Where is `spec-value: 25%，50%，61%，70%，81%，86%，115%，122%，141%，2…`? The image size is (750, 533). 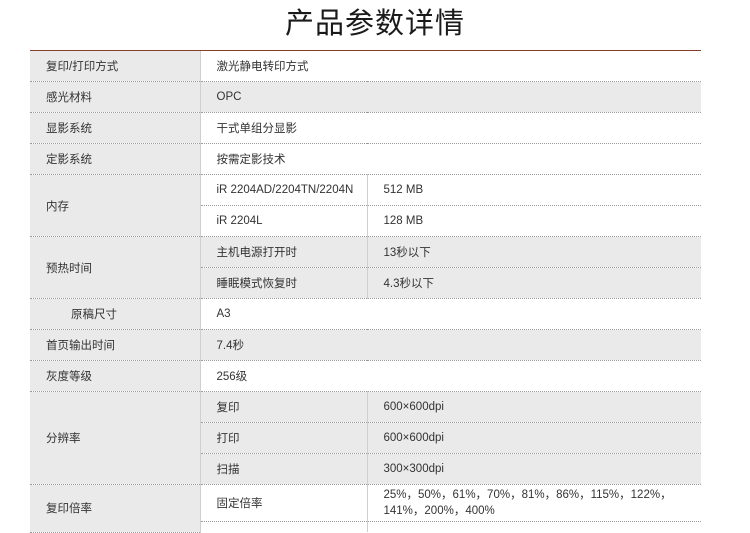
spec-value: 25%，50%，61%，70%，81%，86%，115%，122%，141%，2… is located at coordinates (534, 503).